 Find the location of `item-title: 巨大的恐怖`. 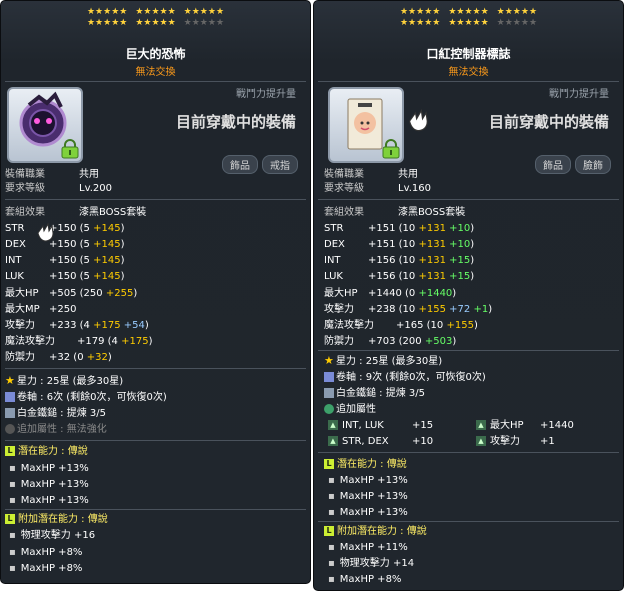

item-title: 巨大的恐怖 is located at coordinates (155, 54).